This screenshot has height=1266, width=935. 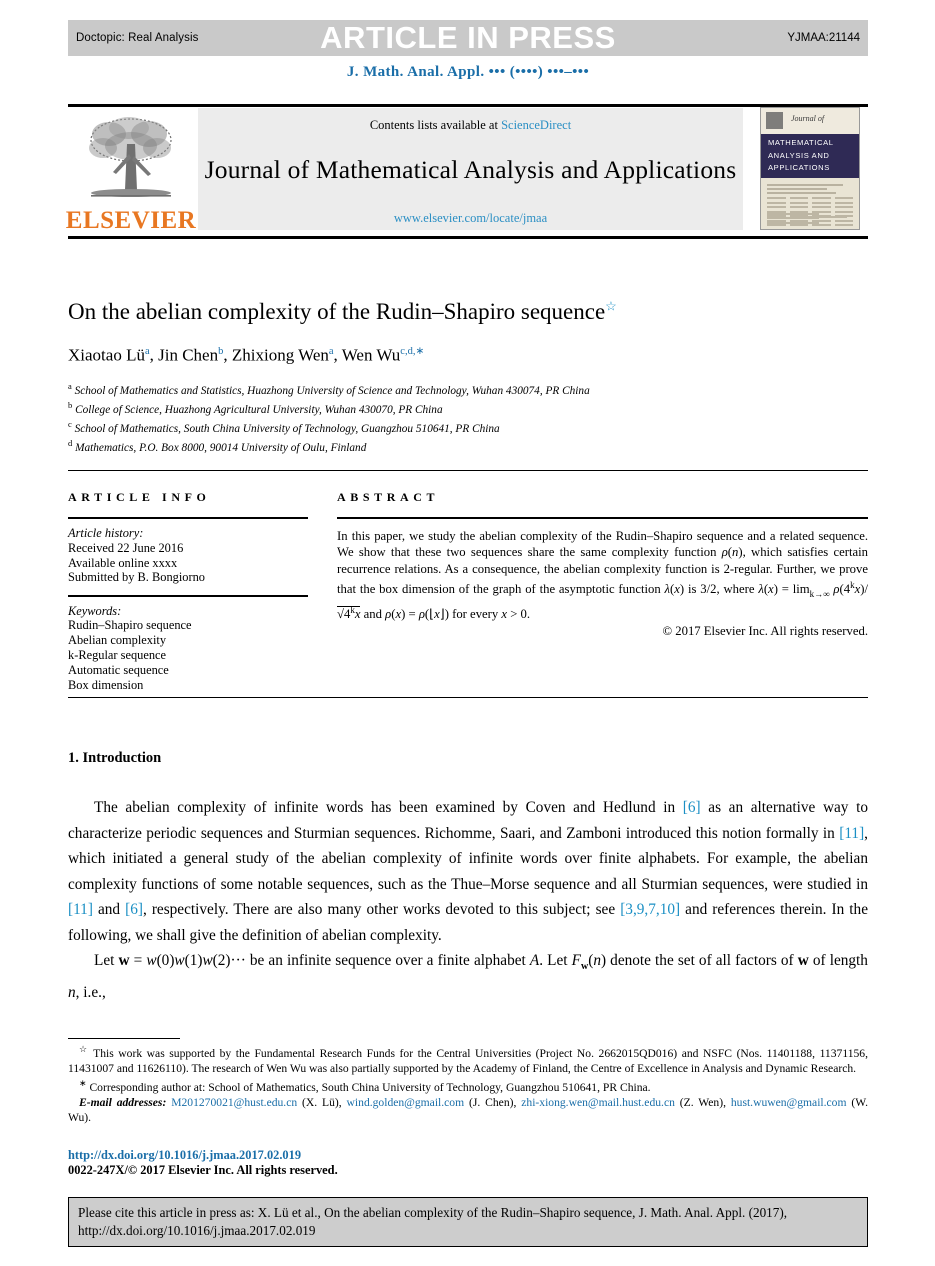 I want to click on cover-footer-lines, so click(x=810, y=219).